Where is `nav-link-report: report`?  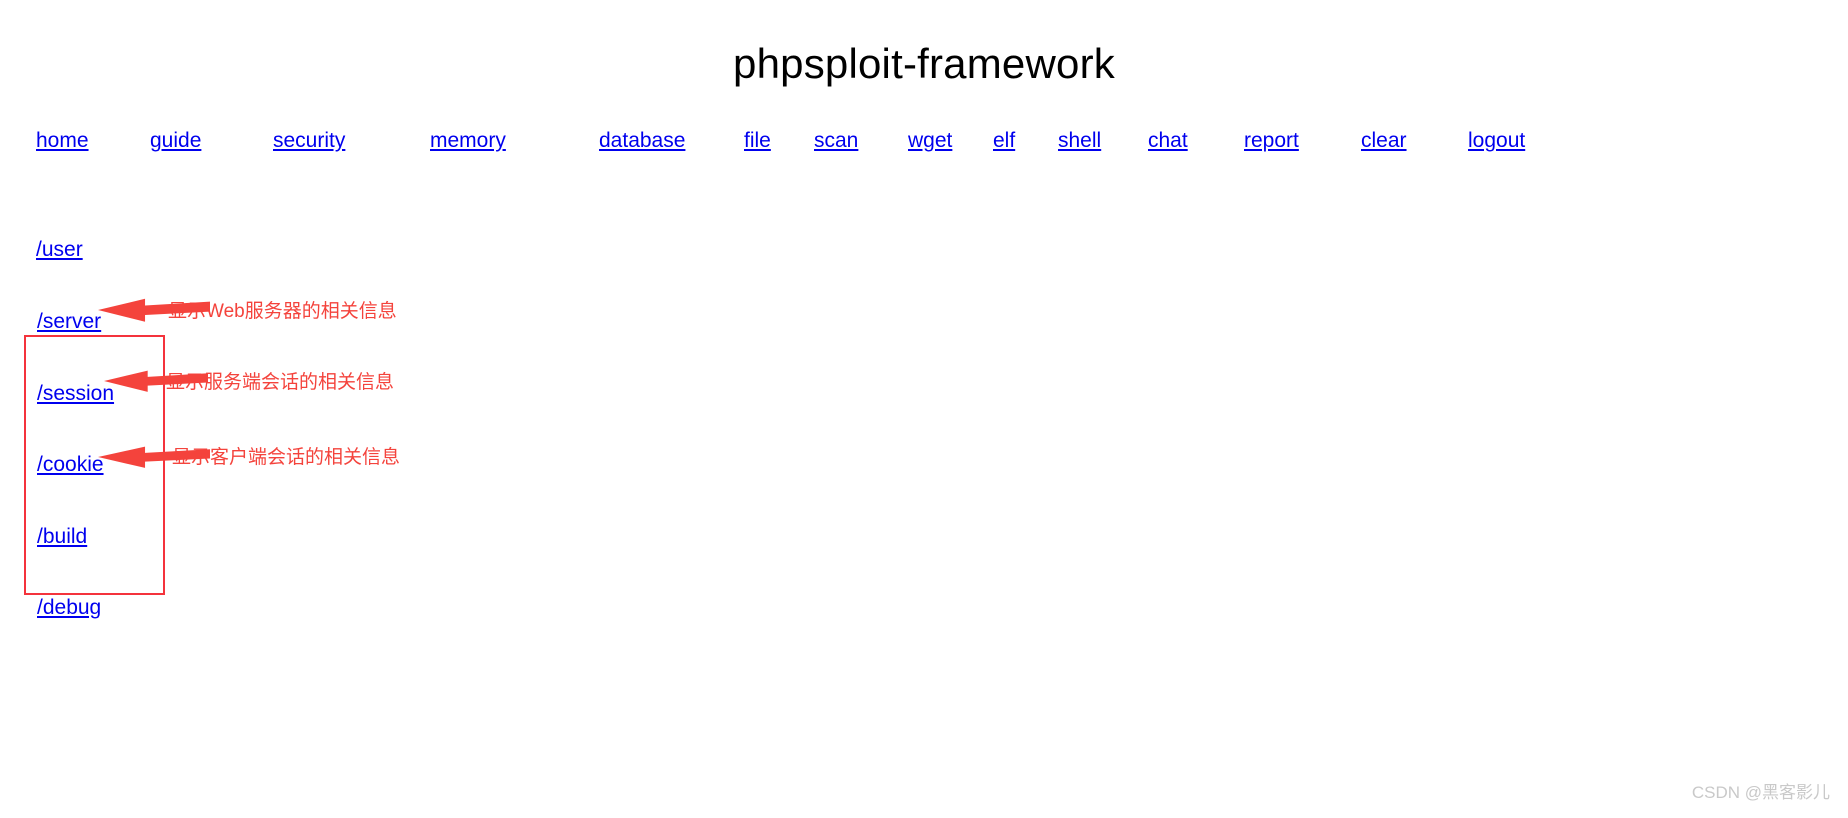 nav-link-report: report is located at coordinates (1271, 141).